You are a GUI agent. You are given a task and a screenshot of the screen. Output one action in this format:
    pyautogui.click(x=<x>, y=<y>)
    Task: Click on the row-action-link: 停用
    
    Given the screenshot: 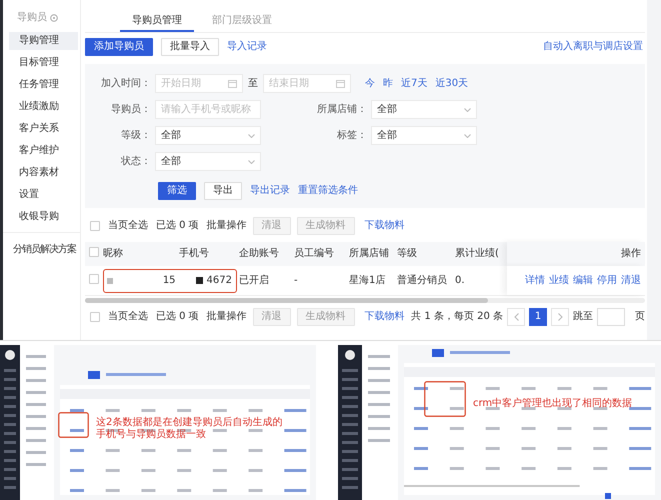 What is the action you would take?
    pyautogui.click(x=607, y=280)
    